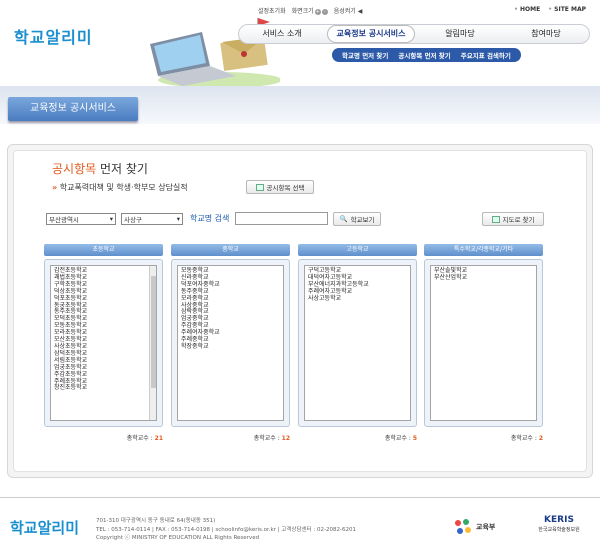  I want to click on scrollbar, so click(152, 343).